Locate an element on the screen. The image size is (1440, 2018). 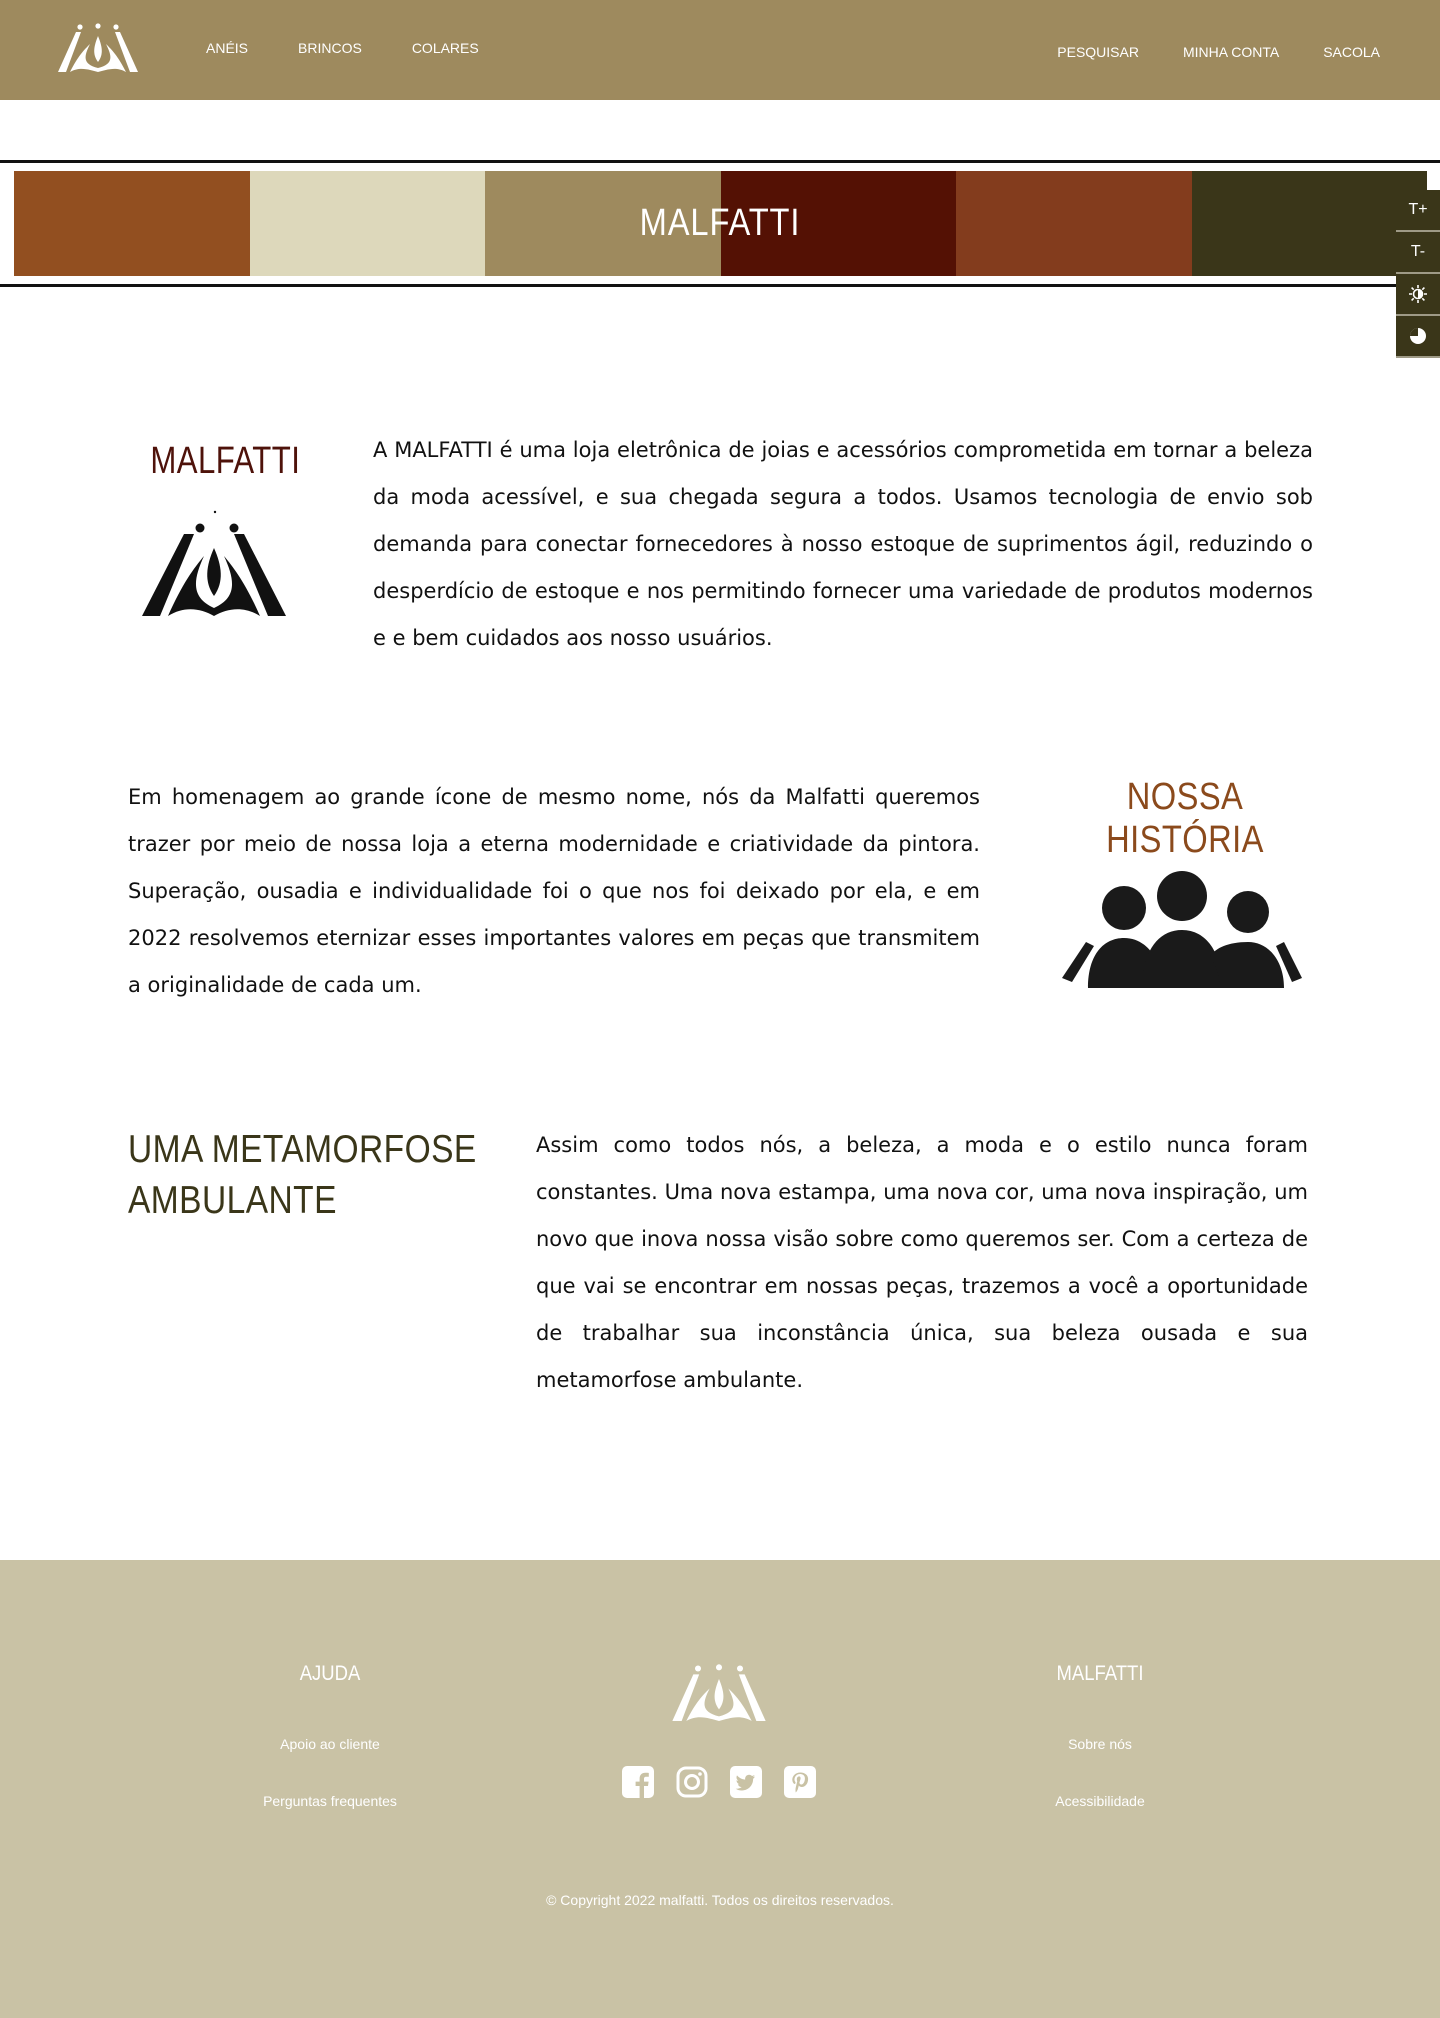
increase-font-button: T+ is located at coordinates (1418, 211).